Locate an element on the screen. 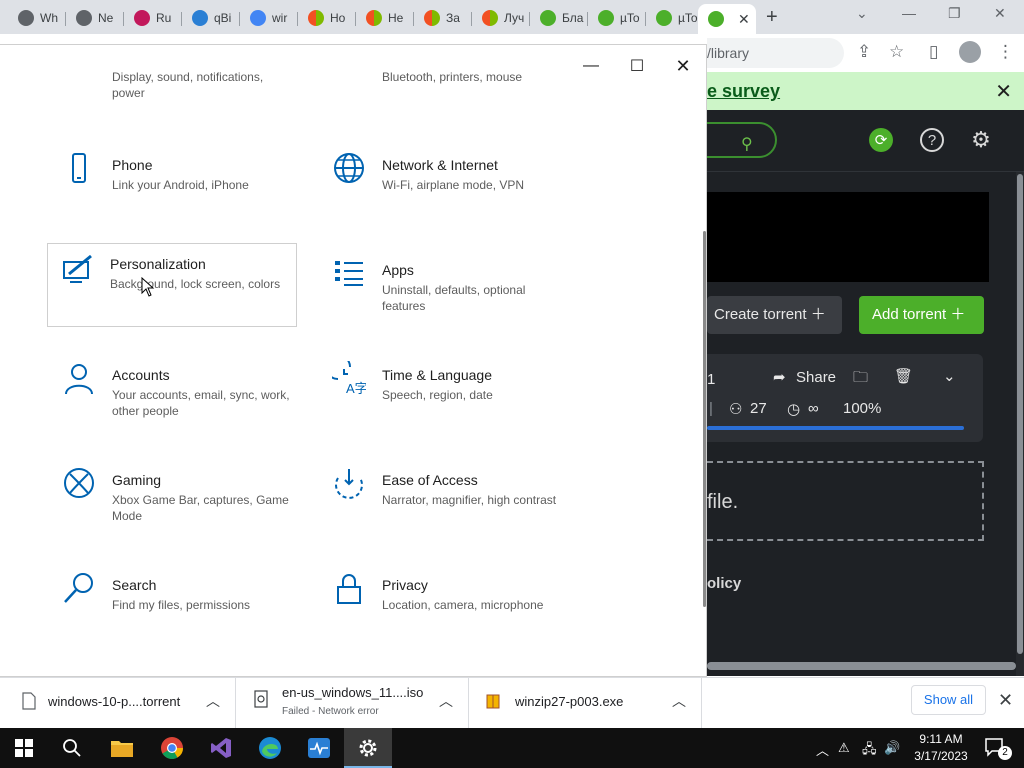 This screenshot has width=1024, height=768. new-tab-button: + is located at coordinates (772, 17).